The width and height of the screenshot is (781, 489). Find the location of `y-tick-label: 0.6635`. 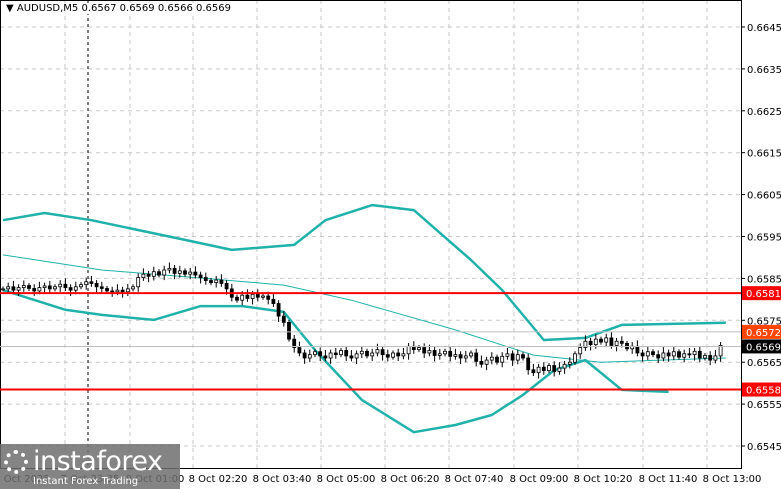

y-tick-label: 0.6635 is located at coordinates (764, 70).